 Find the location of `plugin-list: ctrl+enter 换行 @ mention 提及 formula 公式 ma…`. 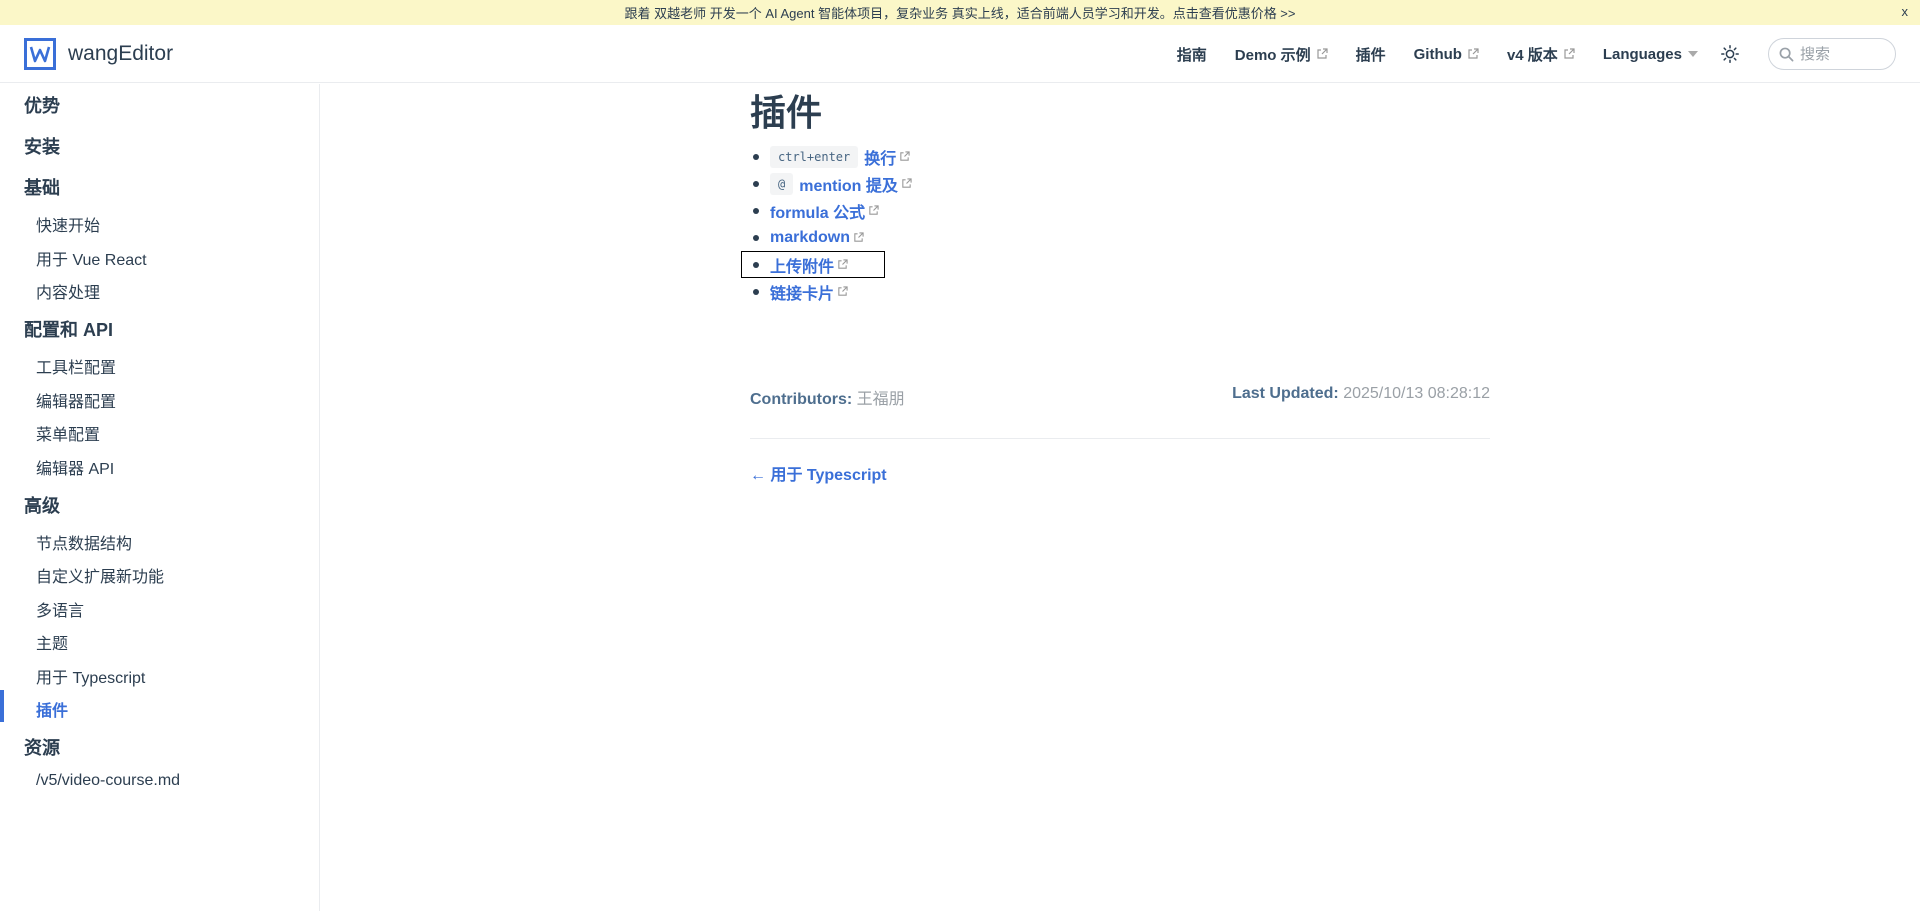

plugin-list: ctrl+enter 换行 @ mention 提及 formula 公式 ma… is located at coordinates (826, 224).